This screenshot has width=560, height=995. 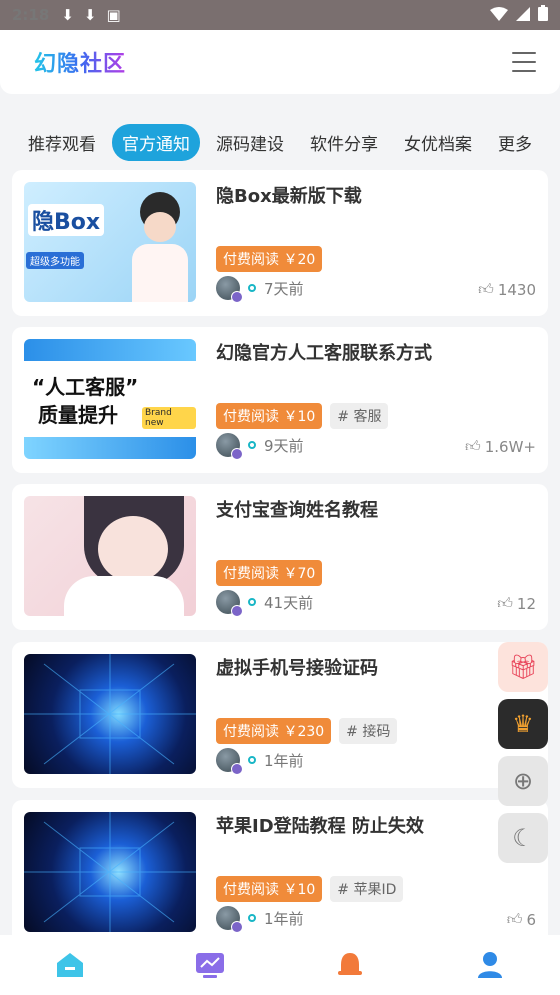 What do you see at coordinates (269, 573) in the screenshot?
I see `price-tag: 付费阅读 ￥70` at bounding box center [269, 573].